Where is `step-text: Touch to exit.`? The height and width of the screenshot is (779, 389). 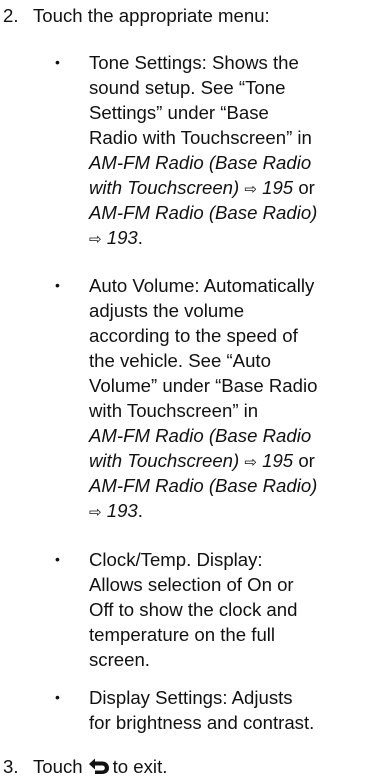 step-text: Touch to exit. is located at coordinates (100, 766).